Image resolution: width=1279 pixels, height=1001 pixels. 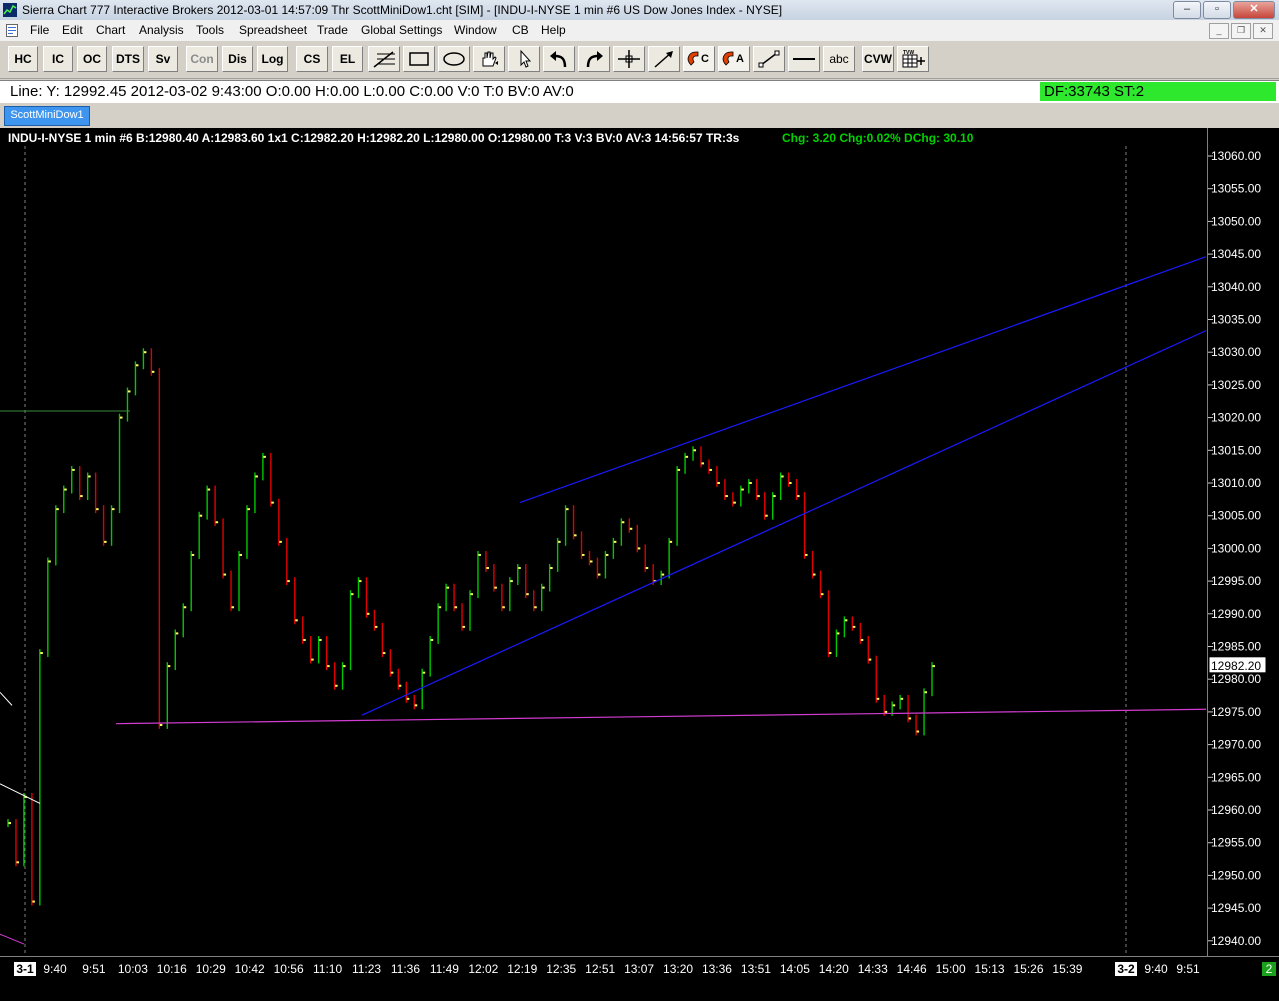 I want to click on magnet-close-button: C, so click(x=699, y=59).